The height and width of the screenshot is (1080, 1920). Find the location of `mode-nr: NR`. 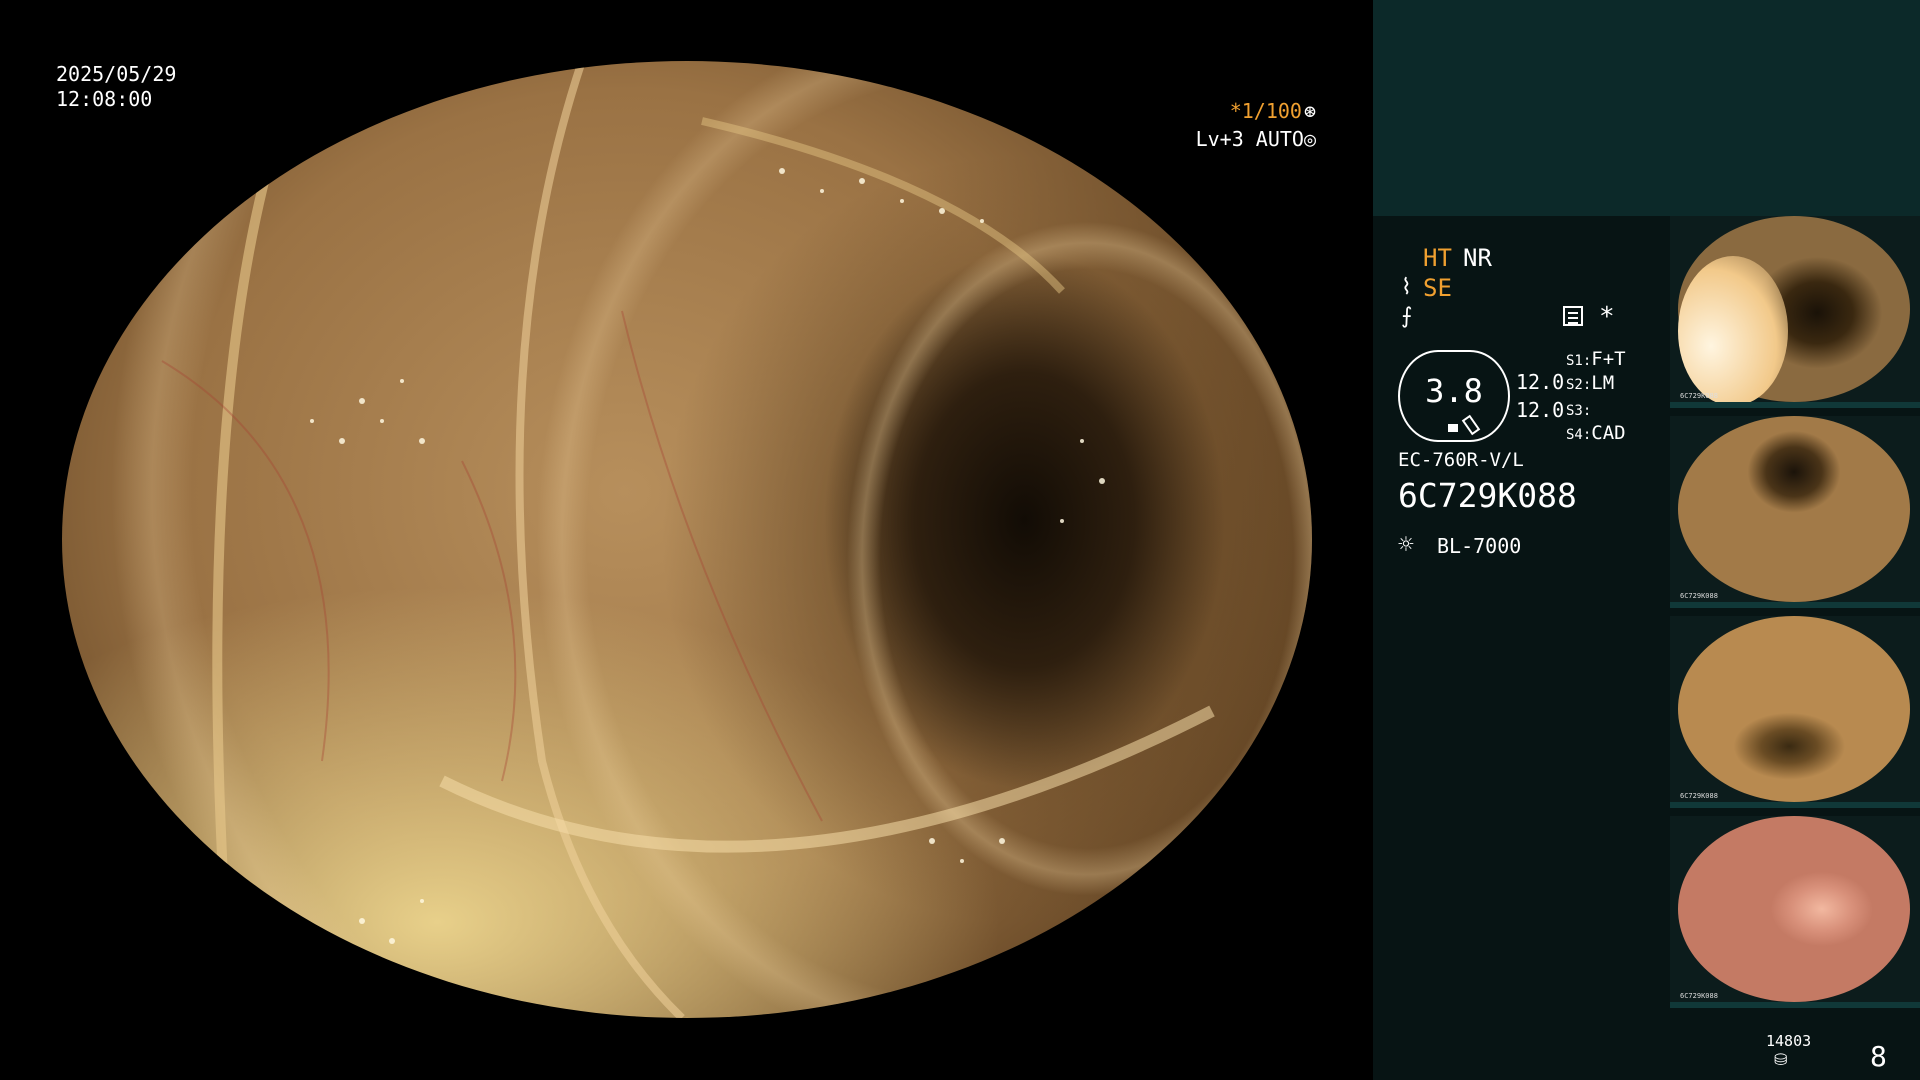

mode-nr: NR is located at coordinates (1477, 258).